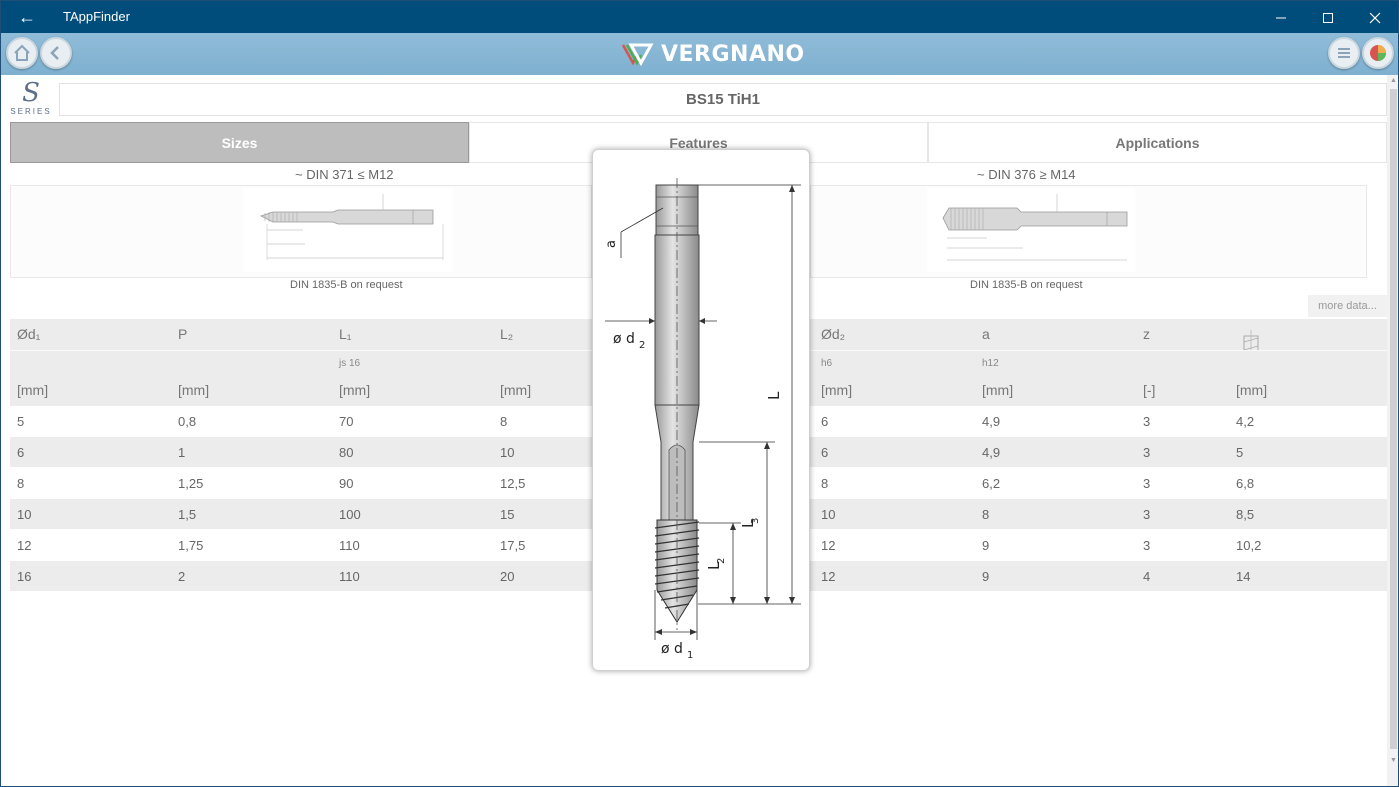 This screenshot has width=1399, height=787. What do you see at coordinates (624, 339) in the screenshot?
I see `label-d2: ø d` at bounding box center [624, 339].